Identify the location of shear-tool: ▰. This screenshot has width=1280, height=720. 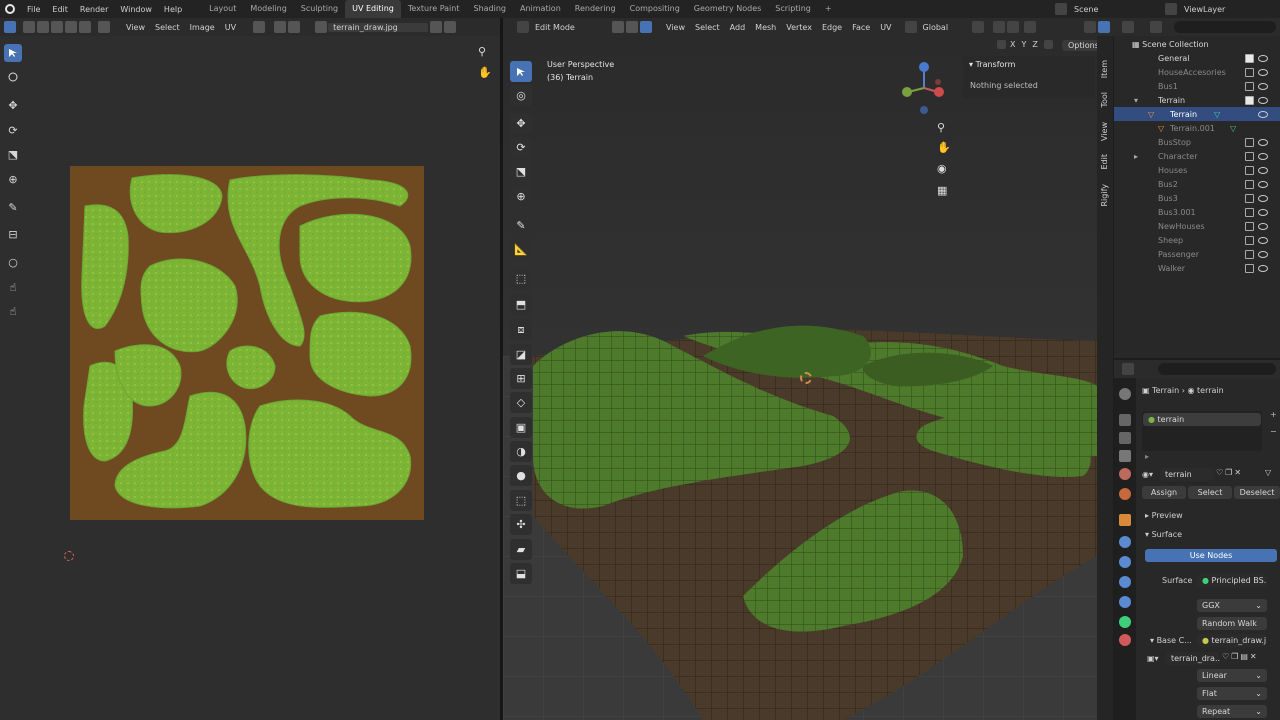
(521, 549).